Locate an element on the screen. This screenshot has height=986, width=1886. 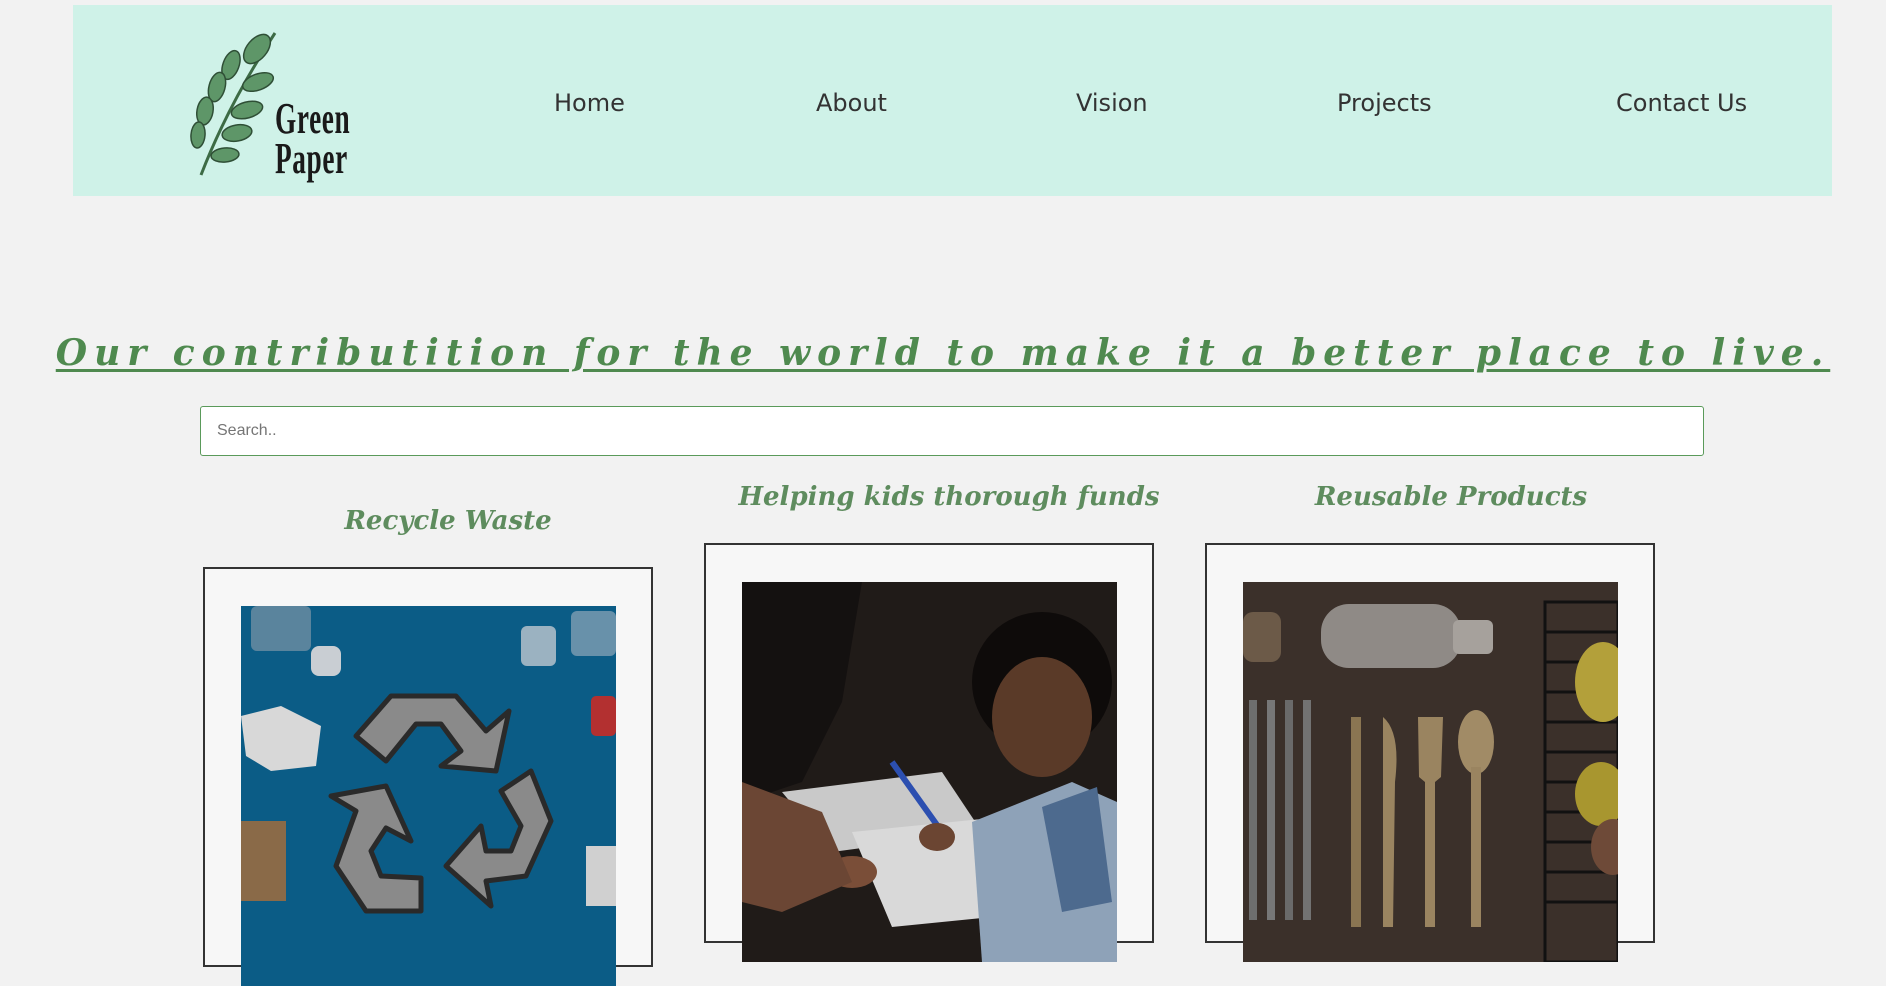
card-helping-kids is located at coordinates (929, 752).